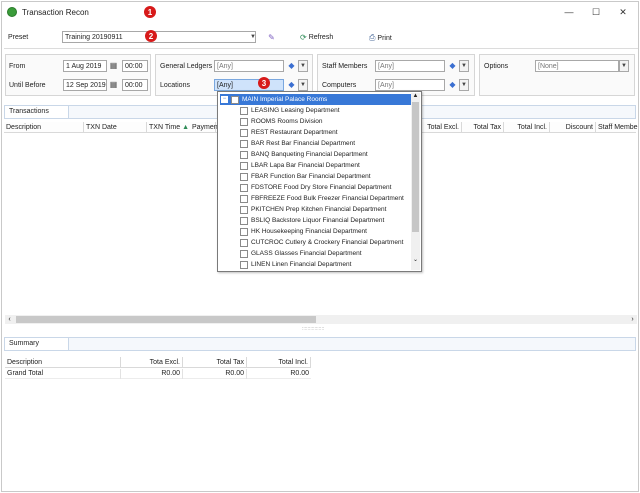 The image size is (640, 493). Describe the element at coordinates (623, 12) in the screenshot. I see `close-button: ✕` at that location.